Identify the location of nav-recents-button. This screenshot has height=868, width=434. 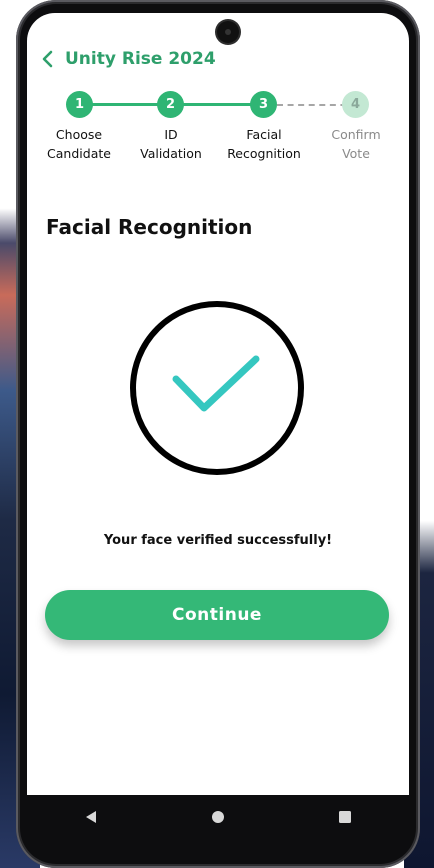
(345, 817).